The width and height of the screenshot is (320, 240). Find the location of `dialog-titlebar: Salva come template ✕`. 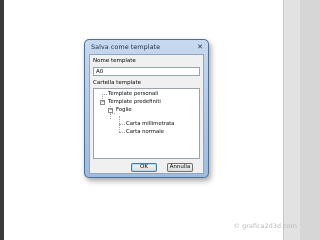

dialog-titlebar: Salva come template ✕ is located at coordinates (146, 47).